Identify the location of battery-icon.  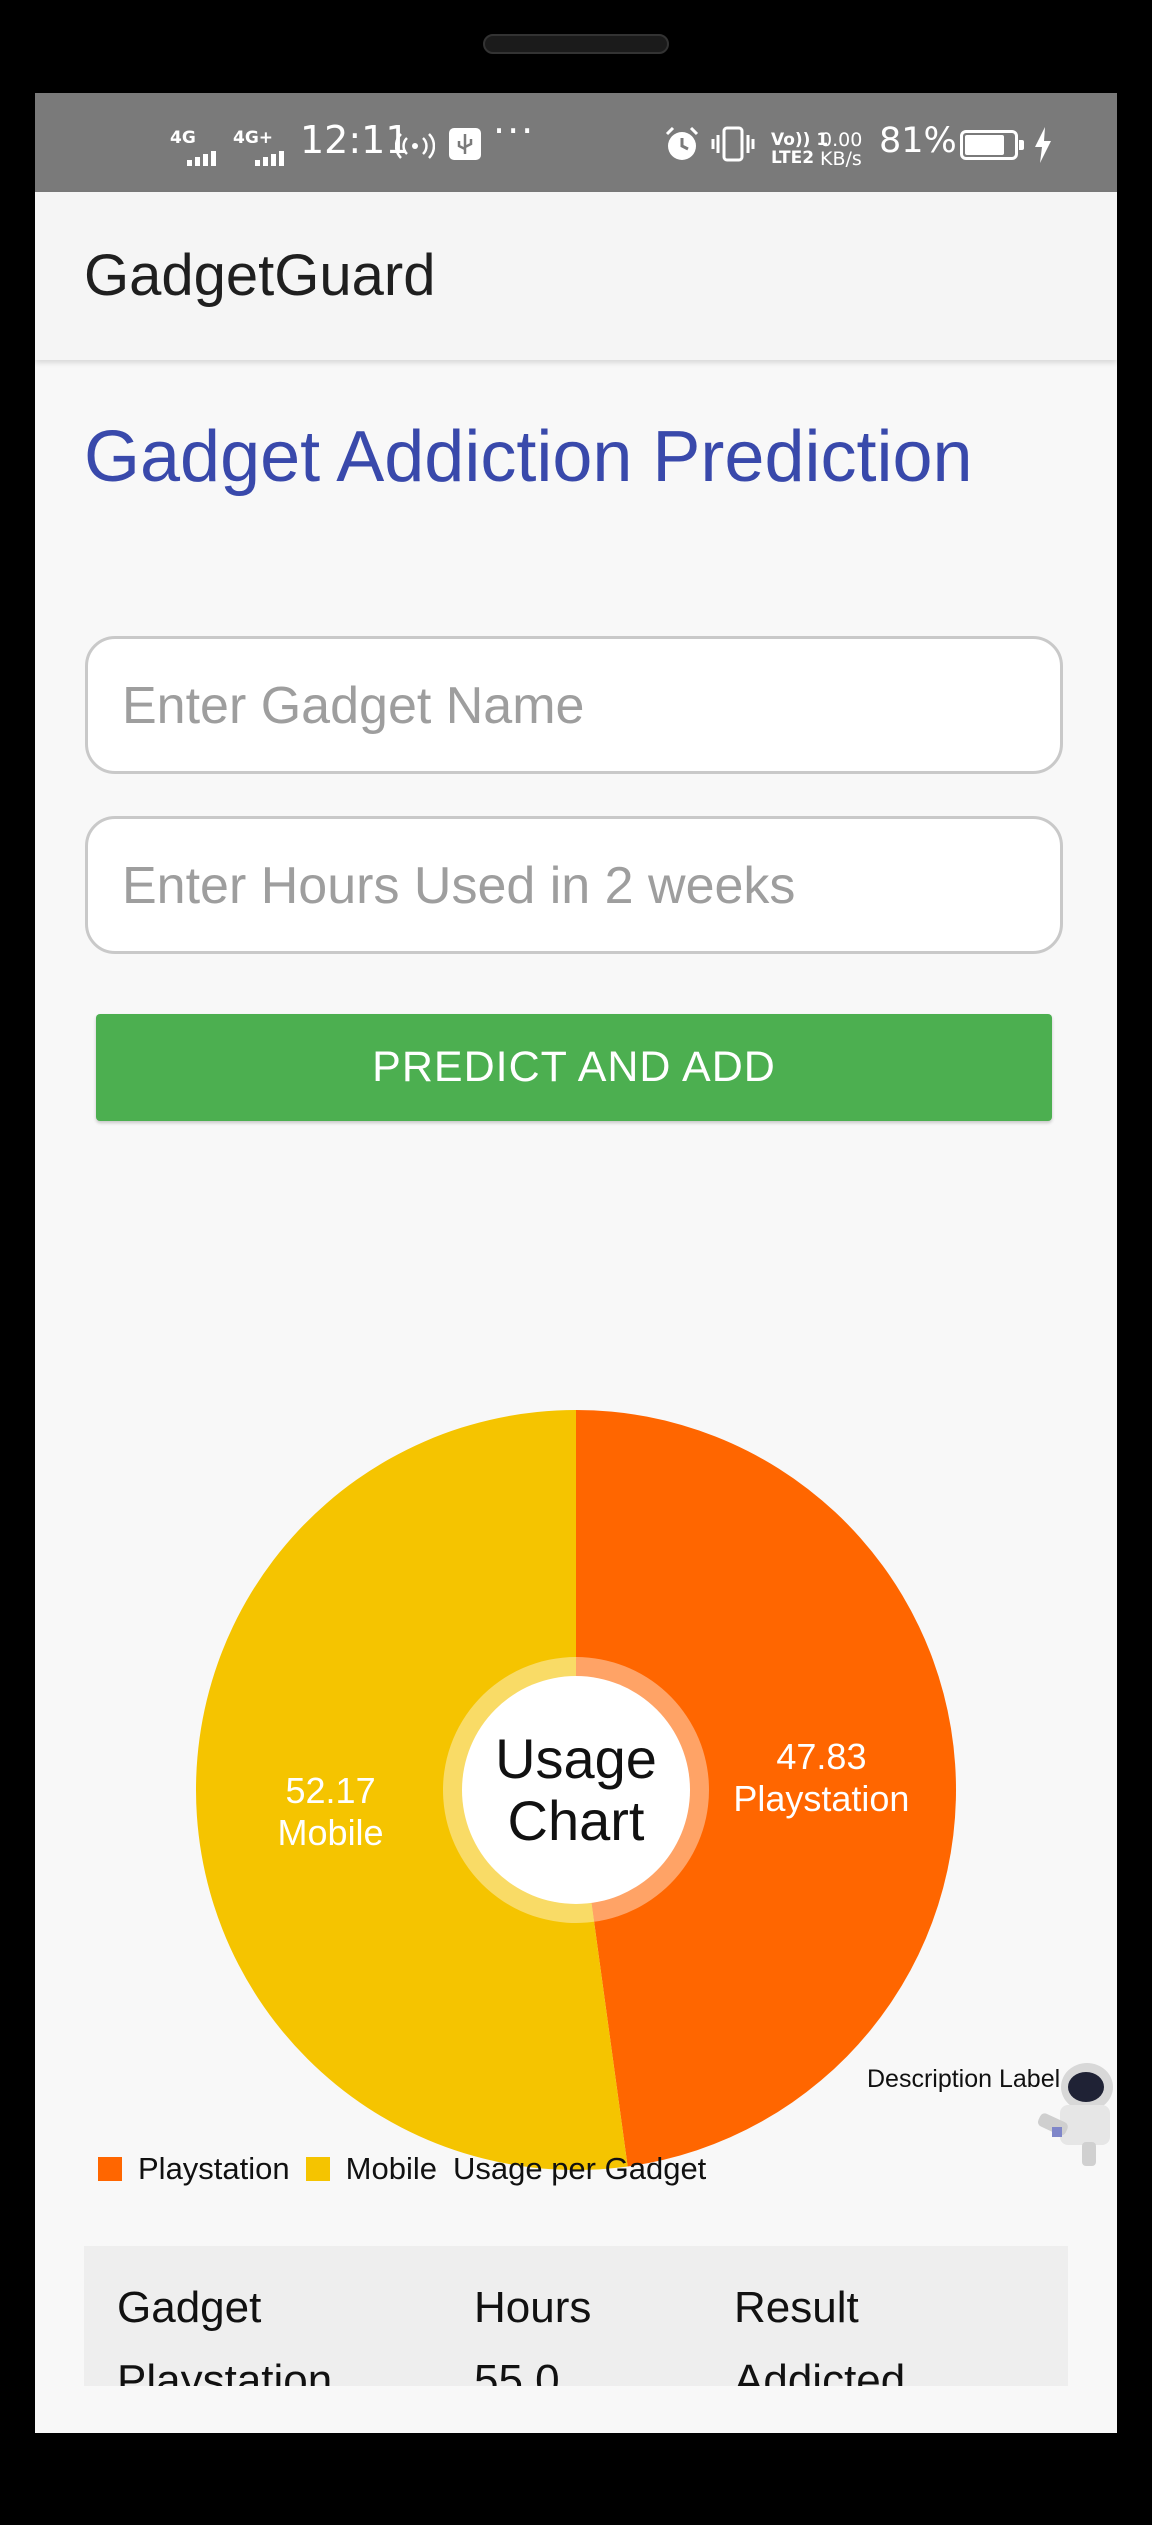
(992, 145).